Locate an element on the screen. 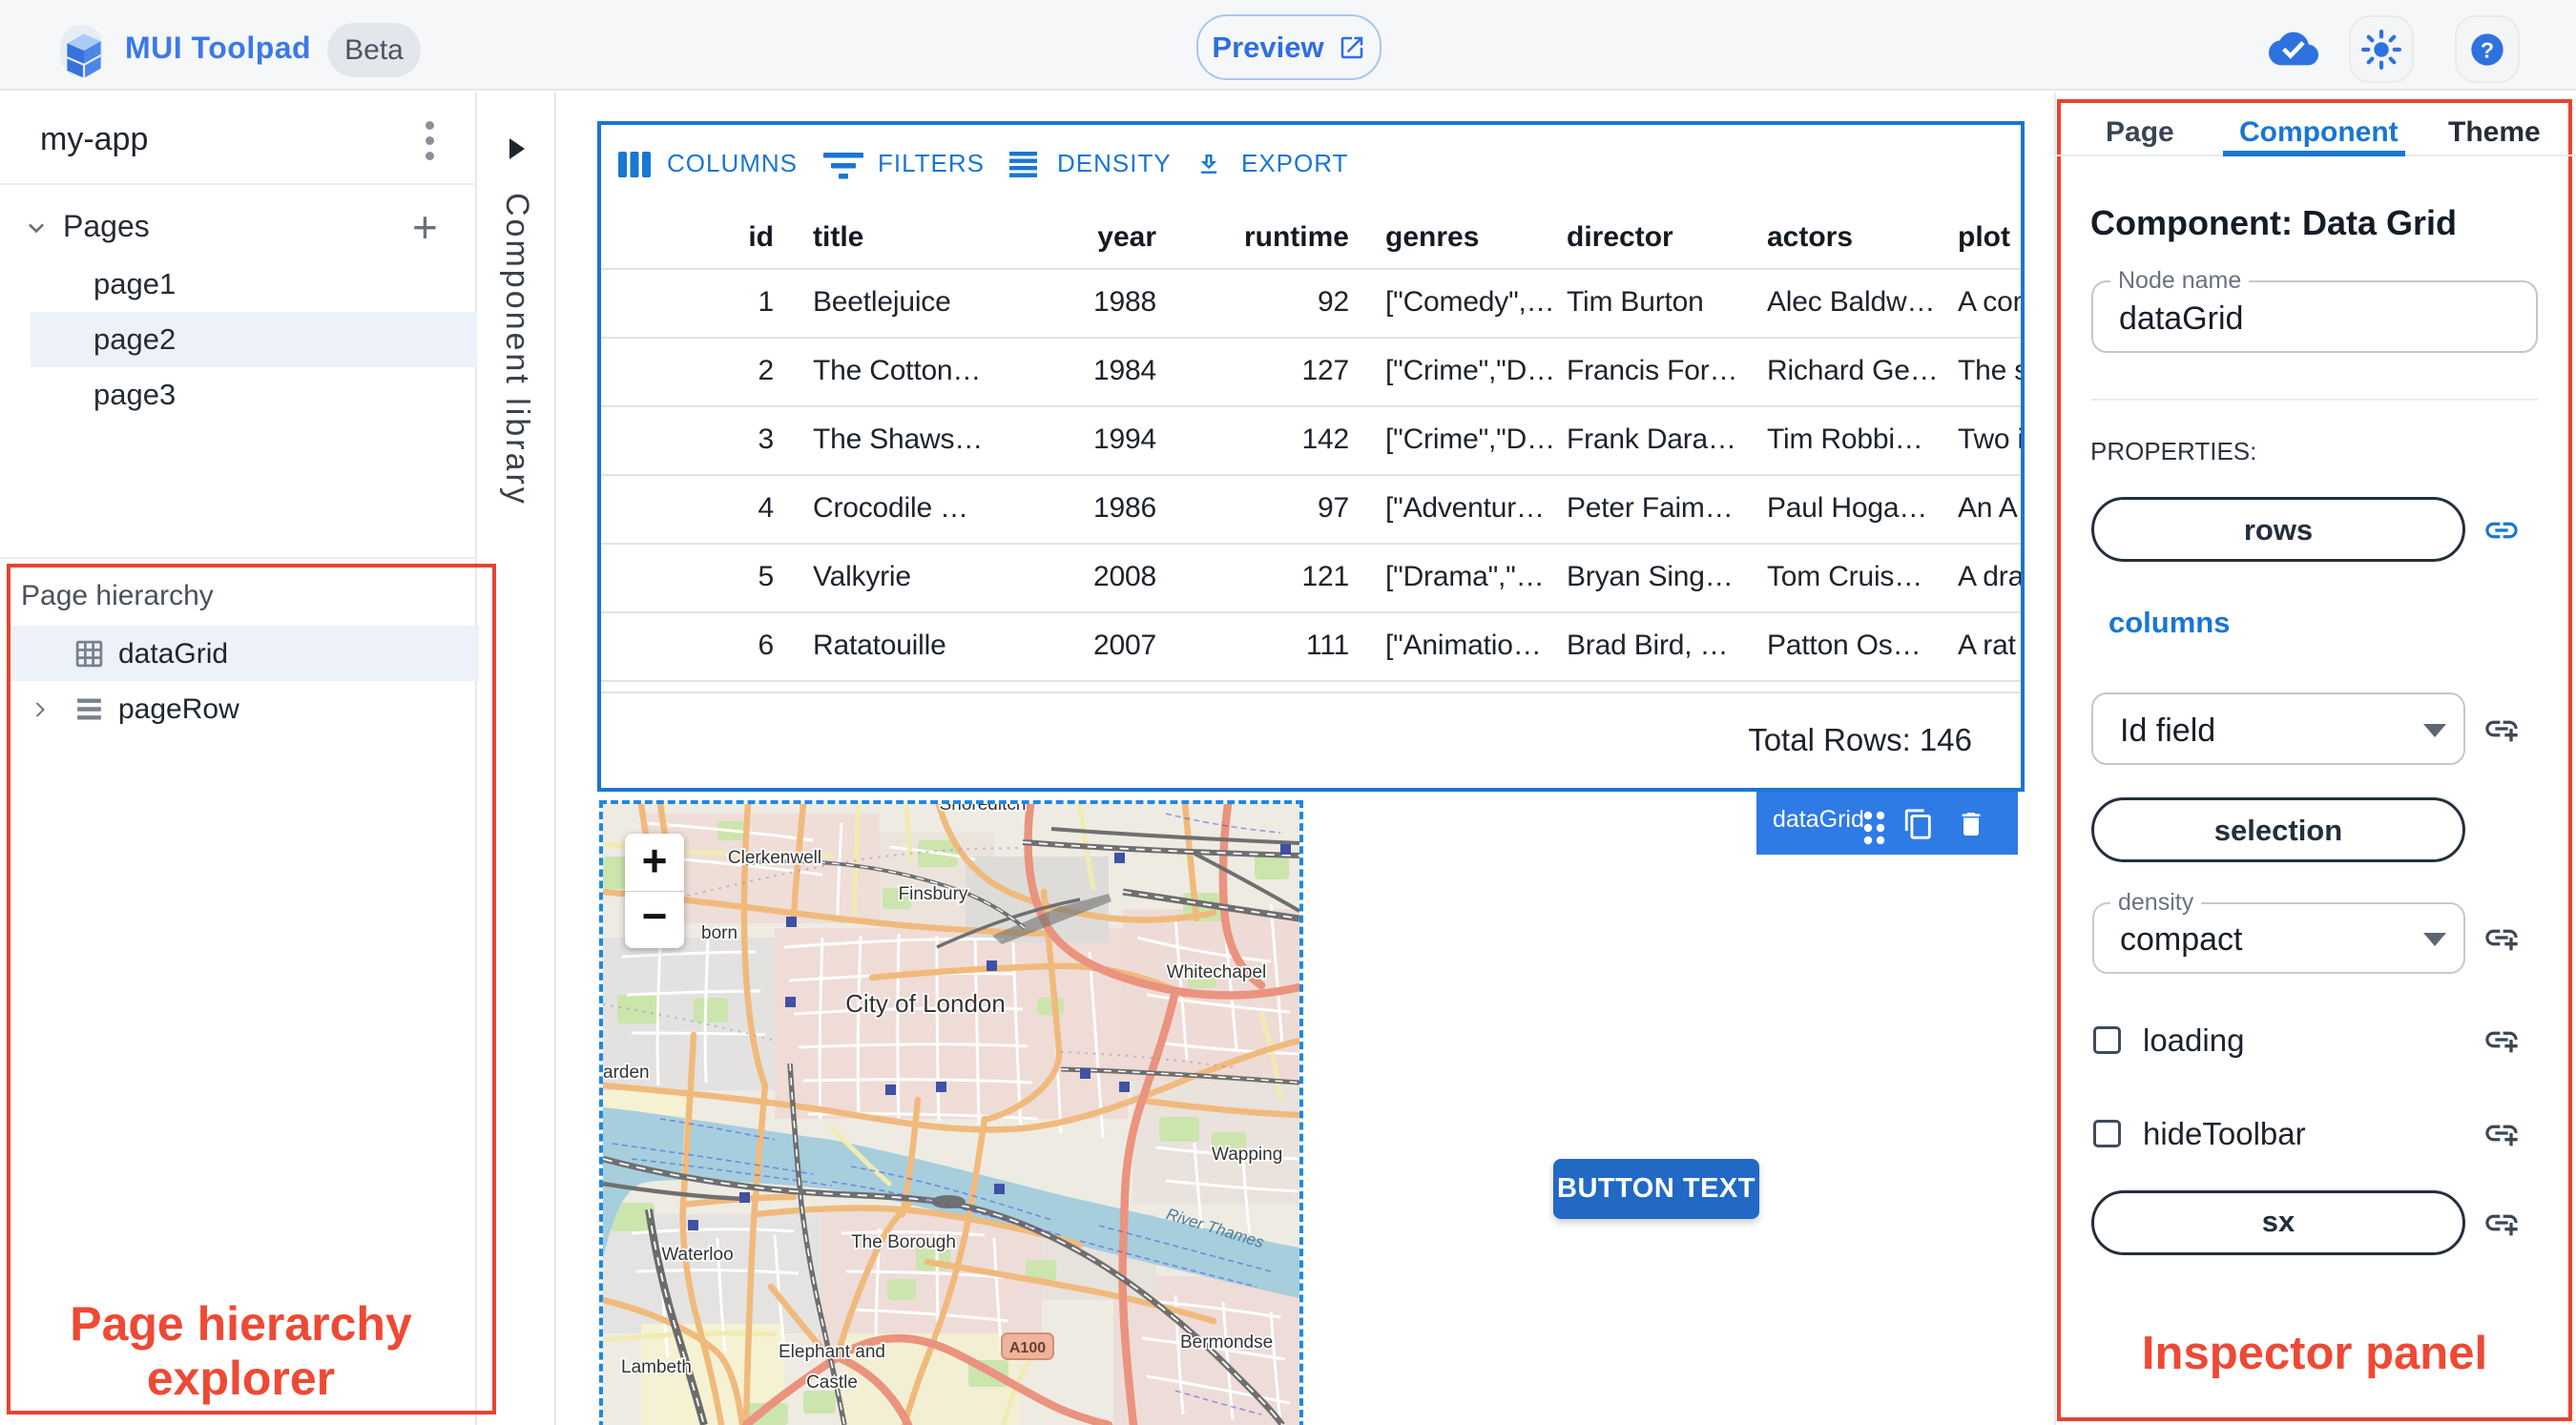 The width and height of the screenshot is (2576, 1425). svg-text: Waterloo is located at coordinates (697, 1255).